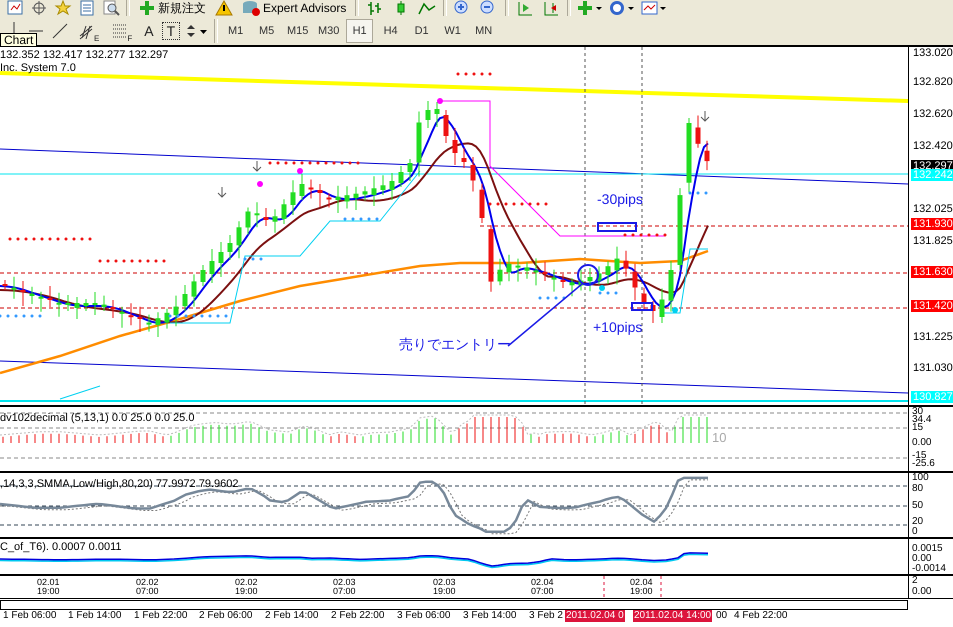 Image resolution: width=953 pixels, height=627 pixels. What do you see at coordinates (225, 616) in the screenshot?
I see `time-label: 2 Feb 06:00` at bounding box center [225, 616].